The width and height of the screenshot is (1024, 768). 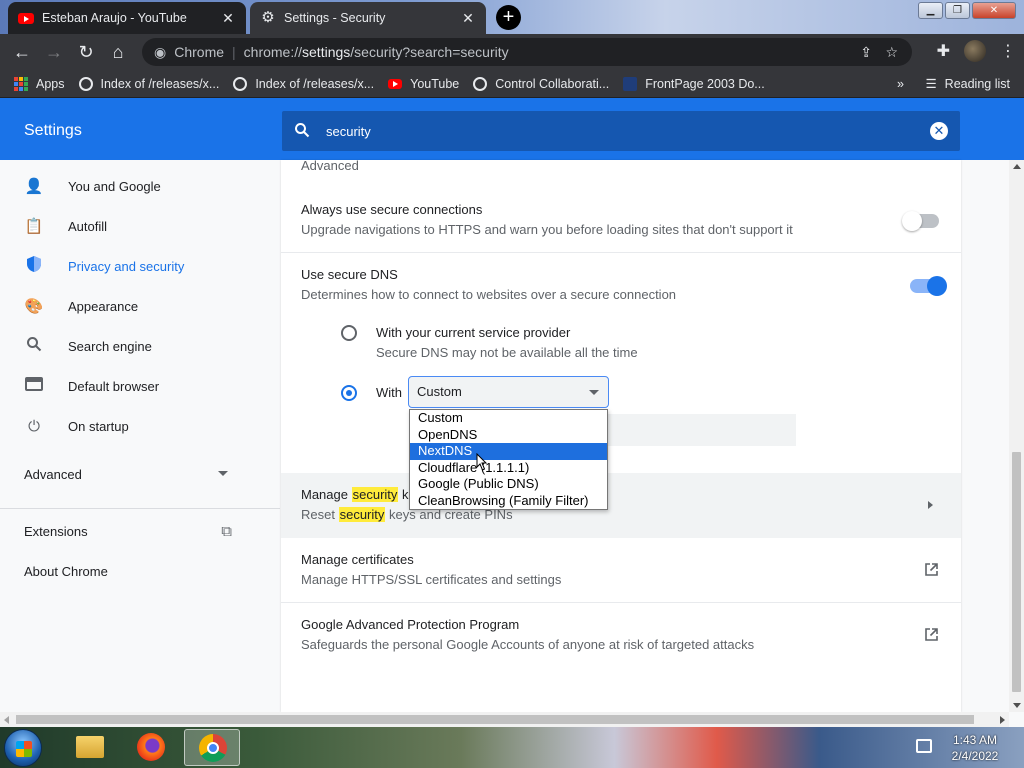 What do you see at coordinates (140, 226) in the screenshot?
I see `sidebar-item-autofill: 📋 Autofill` at bounding box center [140, 226].